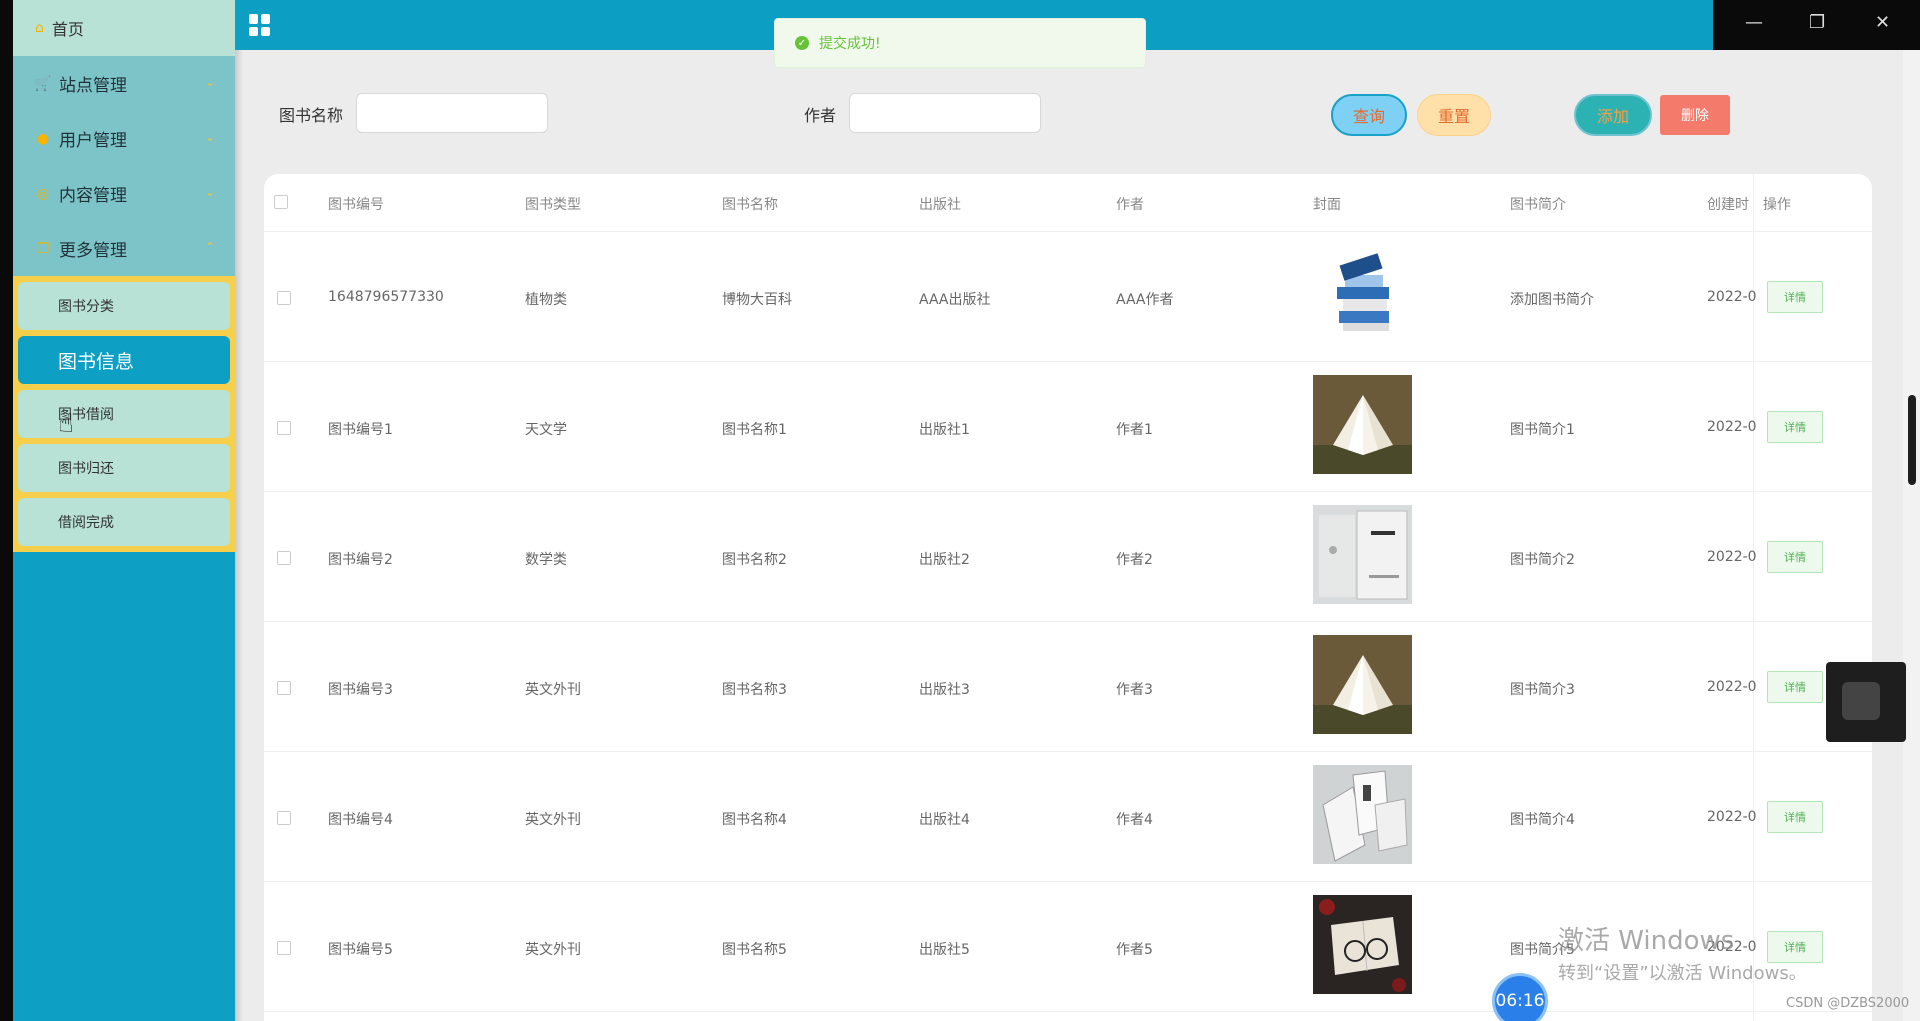  What do you see at coordinates (1134, 690) in the screenshot?
I see `author-cell: 作者3` at bounding box center [1134, 690].